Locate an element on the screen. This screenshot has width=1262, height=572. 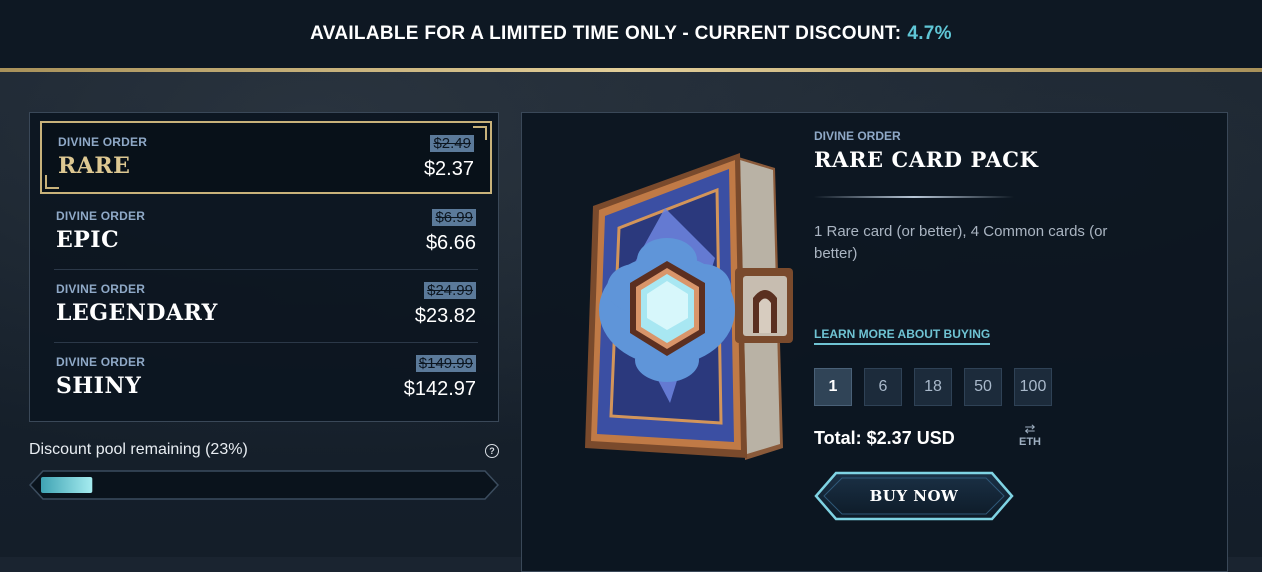
buy-now-button: BUY NOW is located at coordinates (914, 496).